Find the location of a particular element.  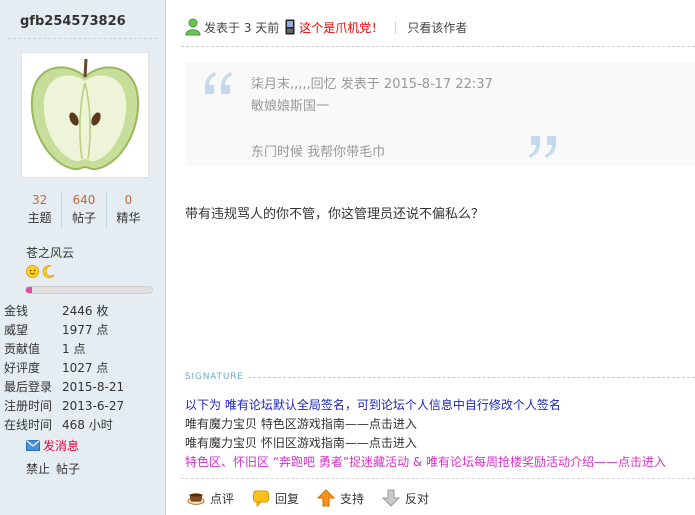

thumb-down-arrow-icon is located at coordinates (391, 498).